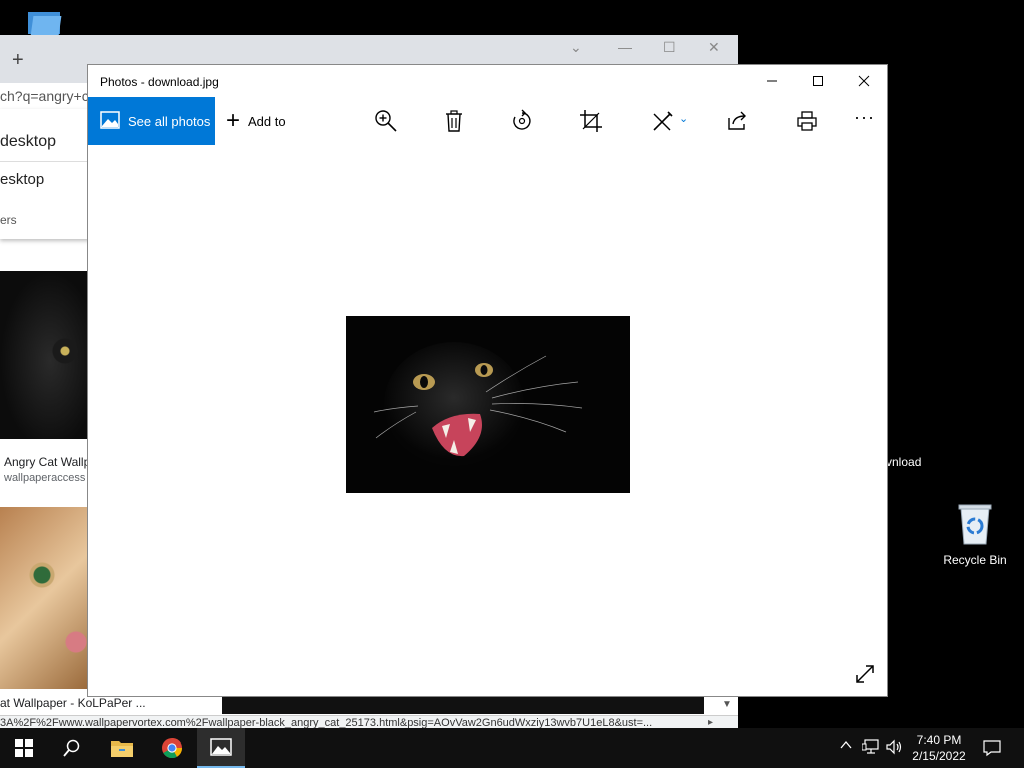  What do you see at coordinates (903, 462) in the screenshot?
I see `desktop-download-label: vnload` at bounding box center [903, 462].